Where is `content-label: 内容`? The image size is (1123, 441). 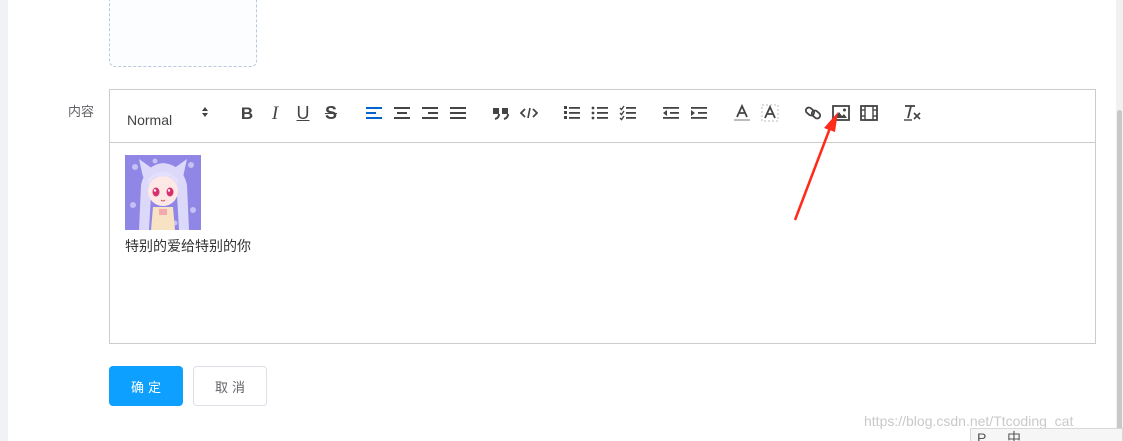 content-label: 内容 is located at coordinates (81, 111).